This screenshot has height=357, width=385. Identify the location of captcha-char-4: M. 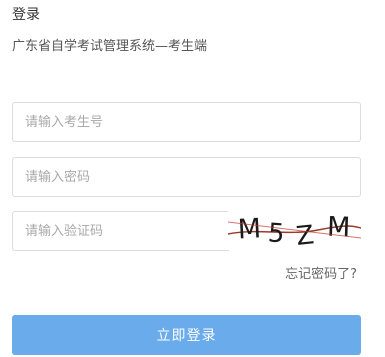
(339, 228).